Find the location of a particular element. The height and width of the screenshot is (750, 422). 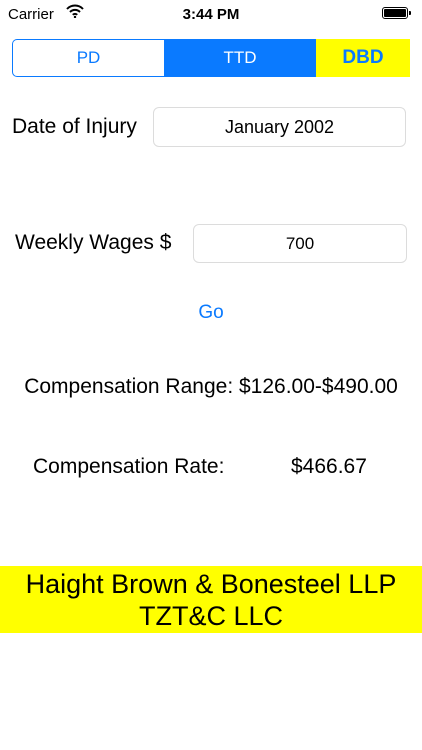

battery-icon is located at coordinates (397, 14).